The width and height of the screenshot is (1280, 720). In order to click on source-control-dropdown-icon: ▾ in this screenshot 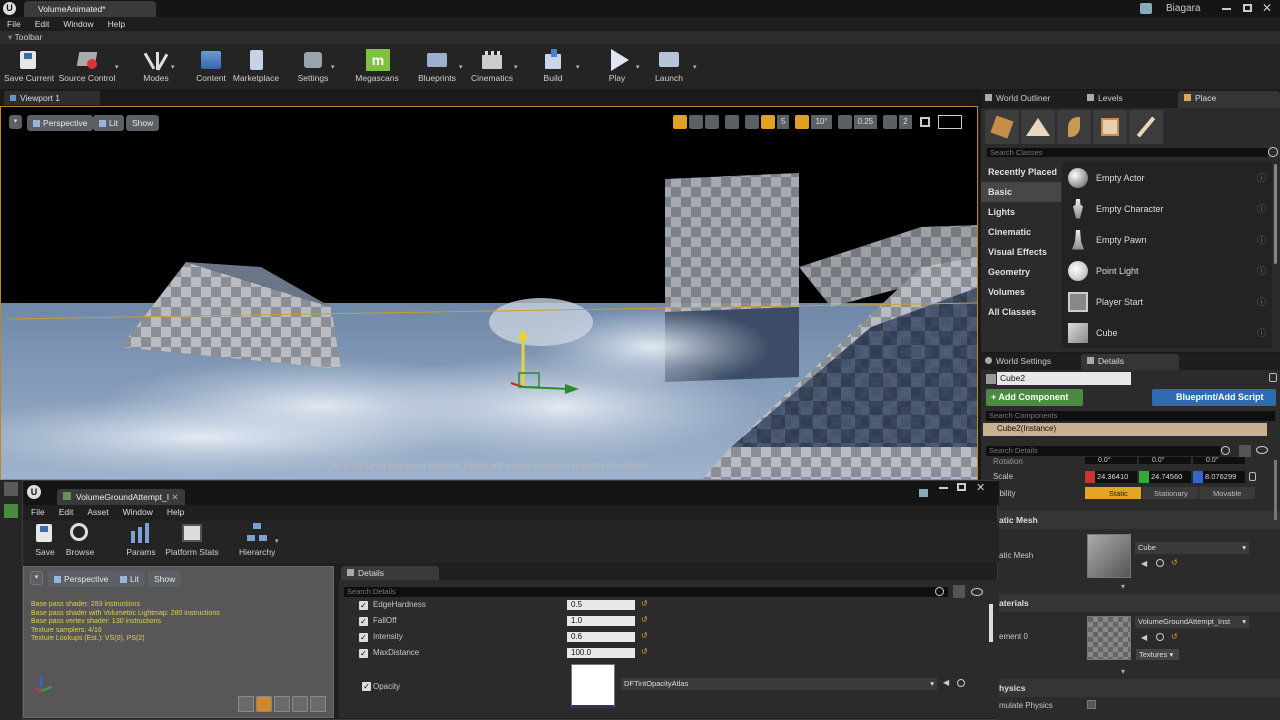, I will do `click(117, 67)`.